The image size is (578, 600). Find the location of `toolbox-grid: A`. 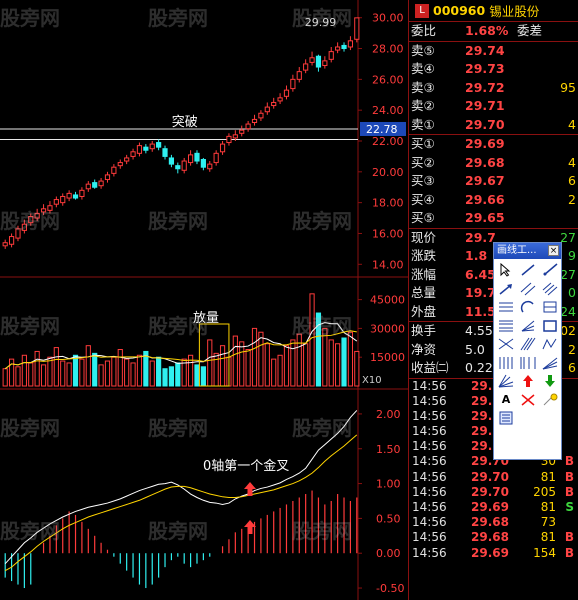

toolbox-grid: A is located at coordinates (527, 343).